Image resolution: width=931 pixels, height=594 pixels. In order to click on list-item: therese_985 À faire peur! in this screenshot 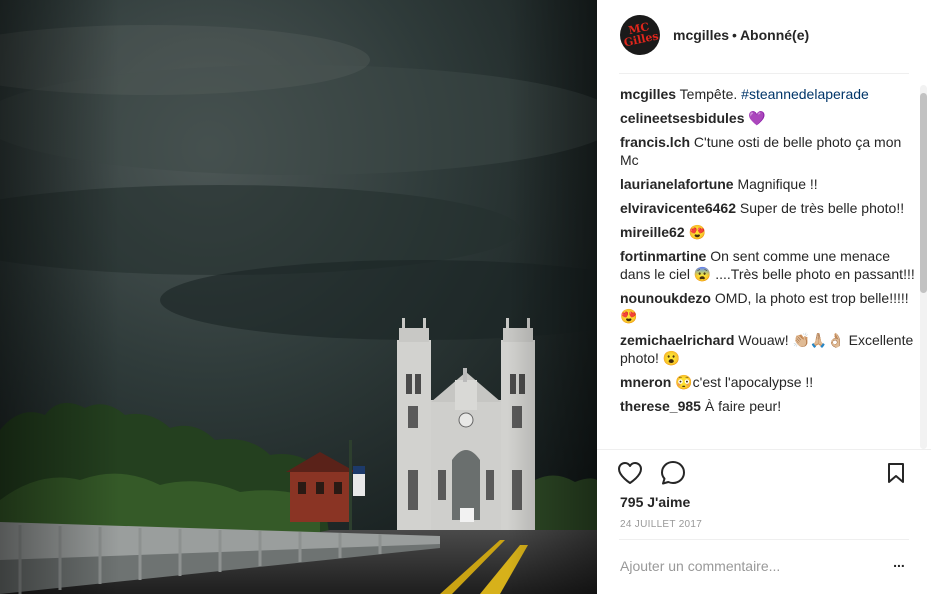, I will do `click(767, 406)`.